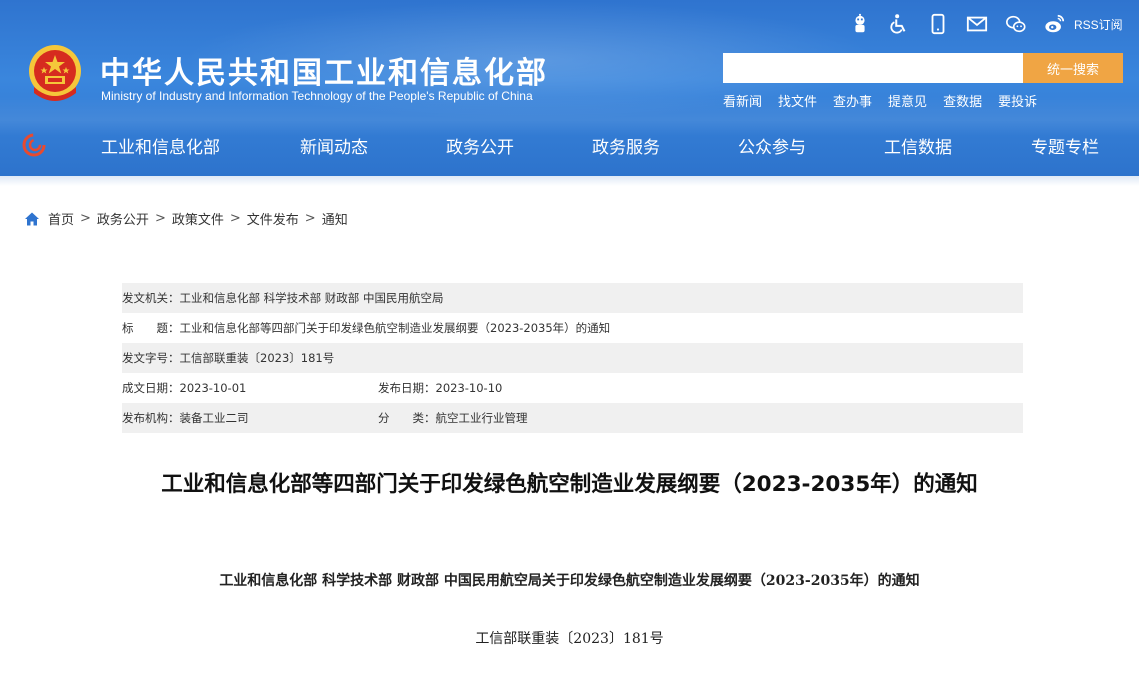 The height and width of the screenshot is (676, 1139). Describe the element at coordinates (151, 298) in the screenshot. I see `info-label: 发文机关：` at that location.